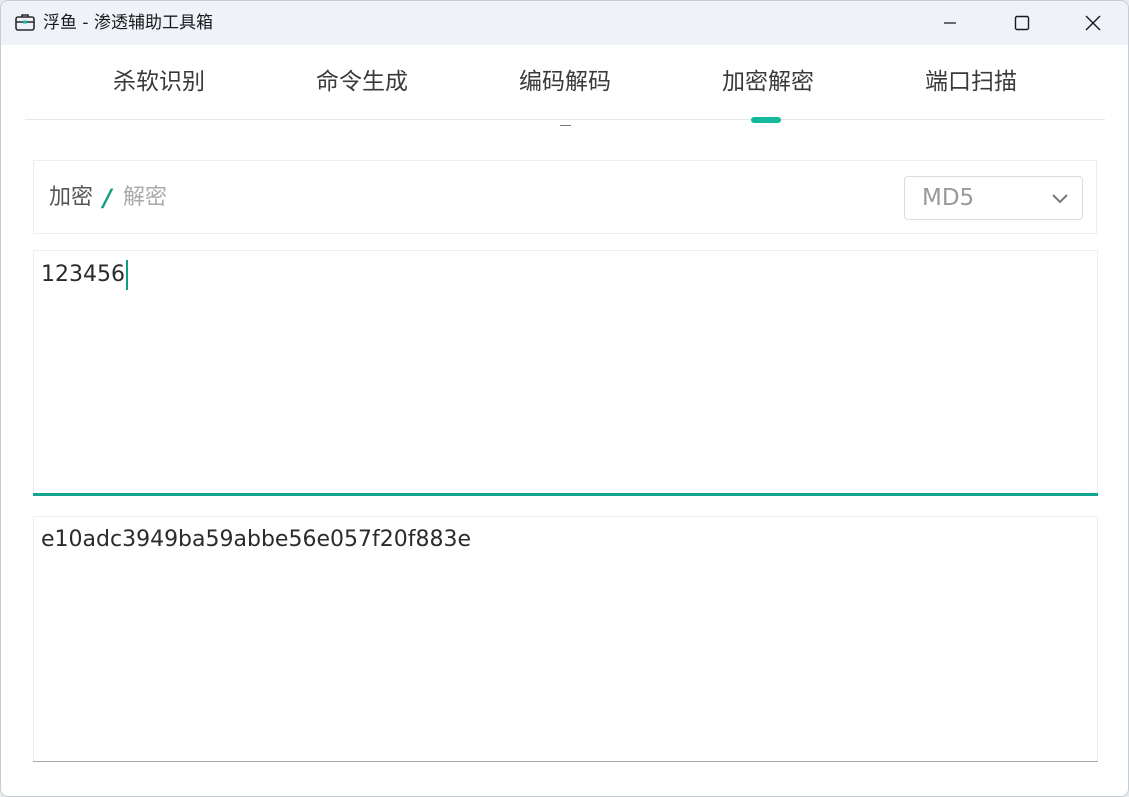 The image size is (1129, 797). I want to click on tab-encode-decode: 编码解码, so click(565, 82).